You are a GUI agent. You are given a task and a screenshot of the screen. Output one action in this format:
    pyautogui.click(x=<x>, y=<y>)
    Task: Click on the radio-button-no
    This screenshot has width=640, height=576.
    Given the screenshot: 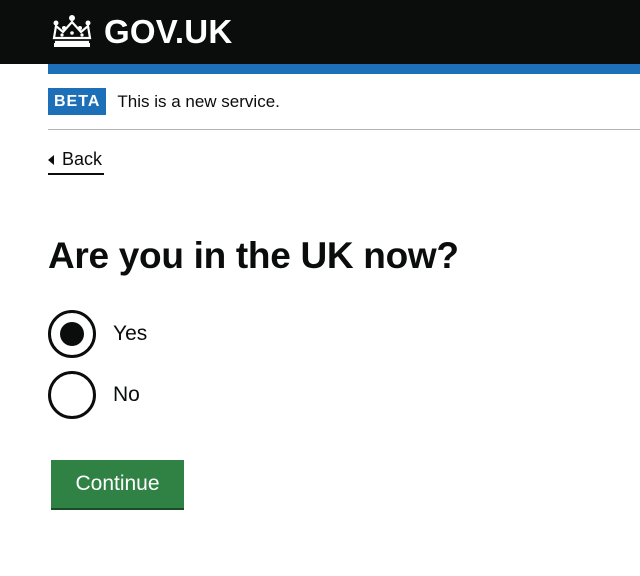 What is the action you would take?
    pyautogui.click(x=72, y=395)
    